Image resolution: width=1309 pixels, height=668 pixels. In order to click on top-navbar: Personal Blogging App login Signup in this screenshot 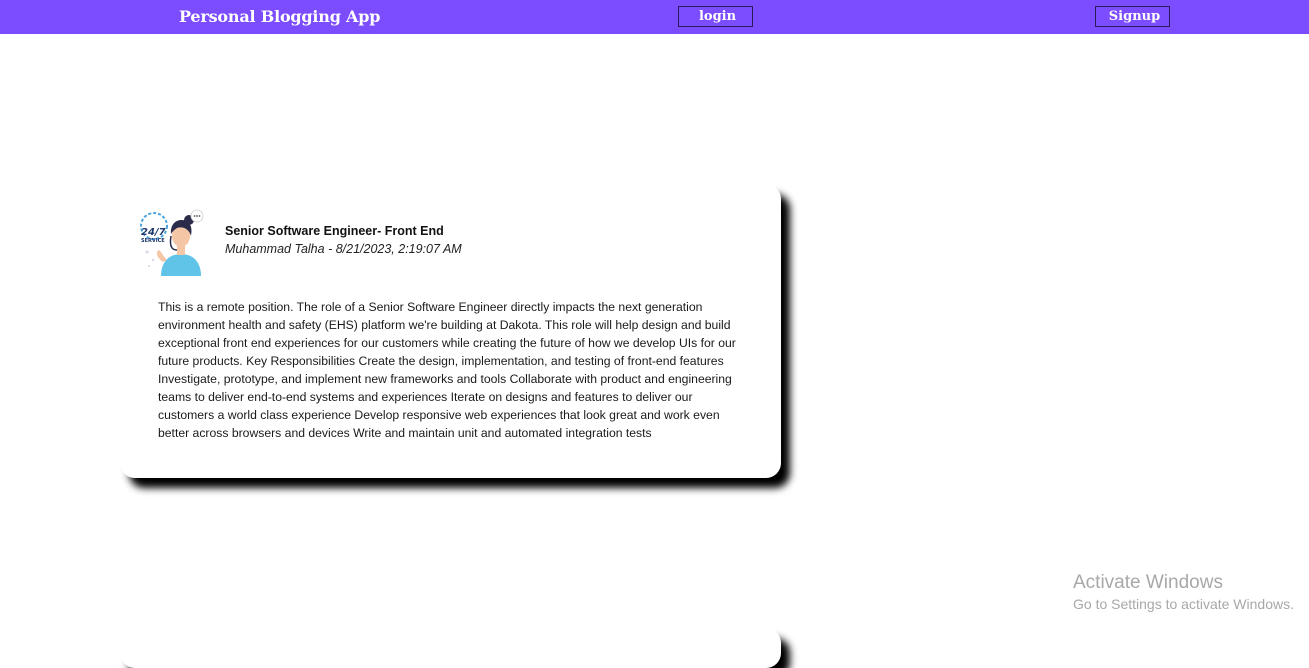, I will do `click(654, 17)`.